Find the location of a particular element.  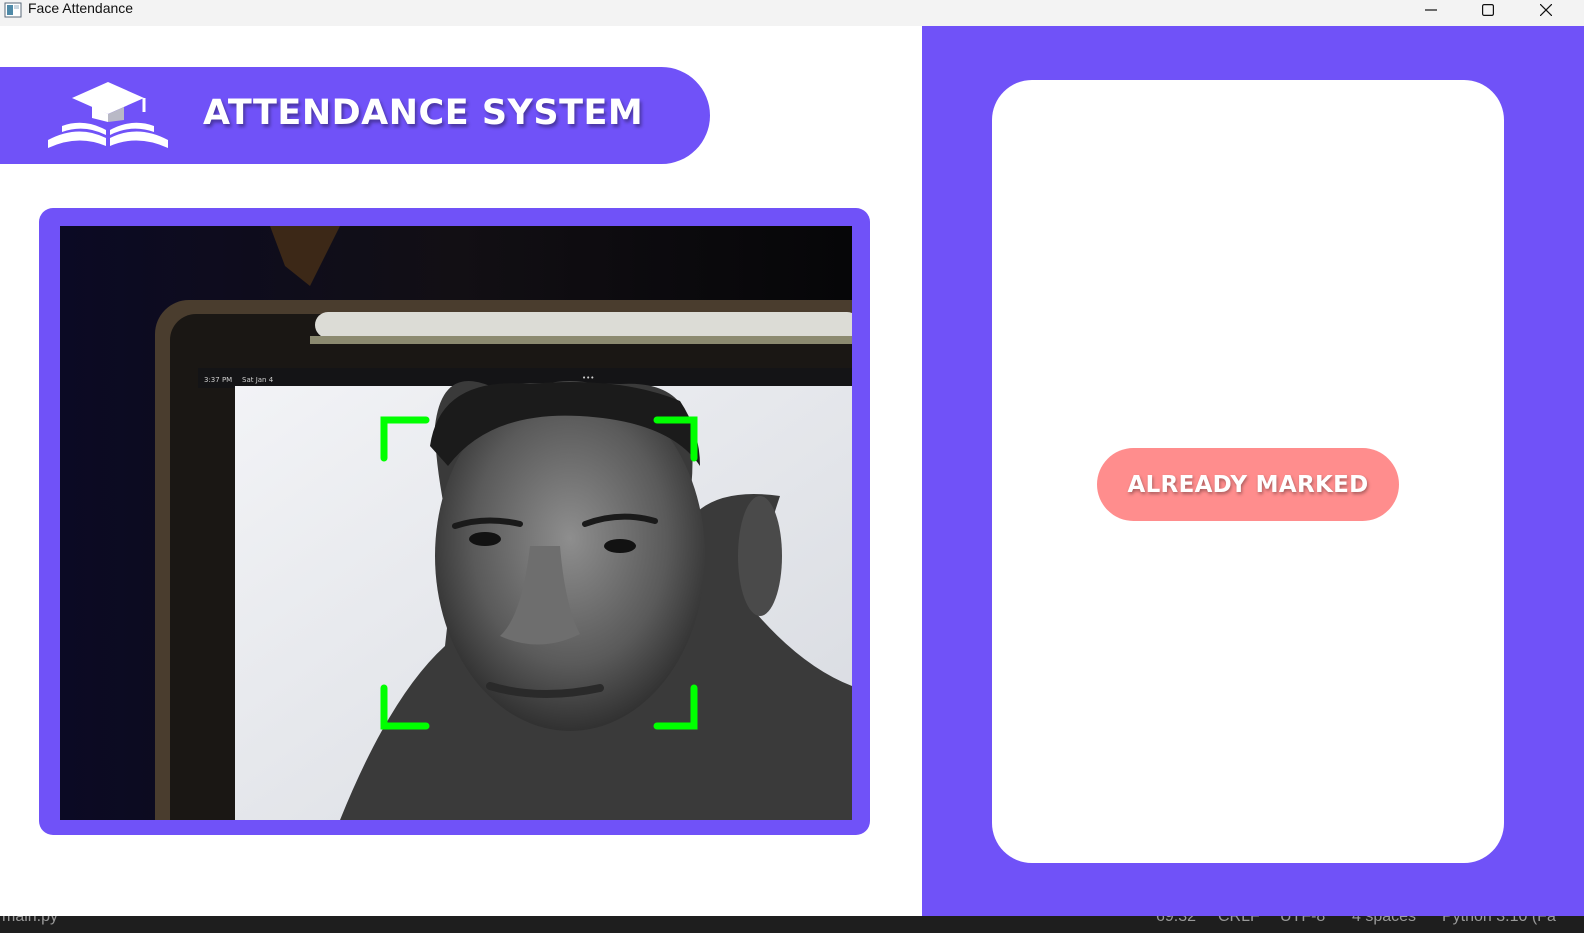

close-icon is located at coordinates (1546, 10).